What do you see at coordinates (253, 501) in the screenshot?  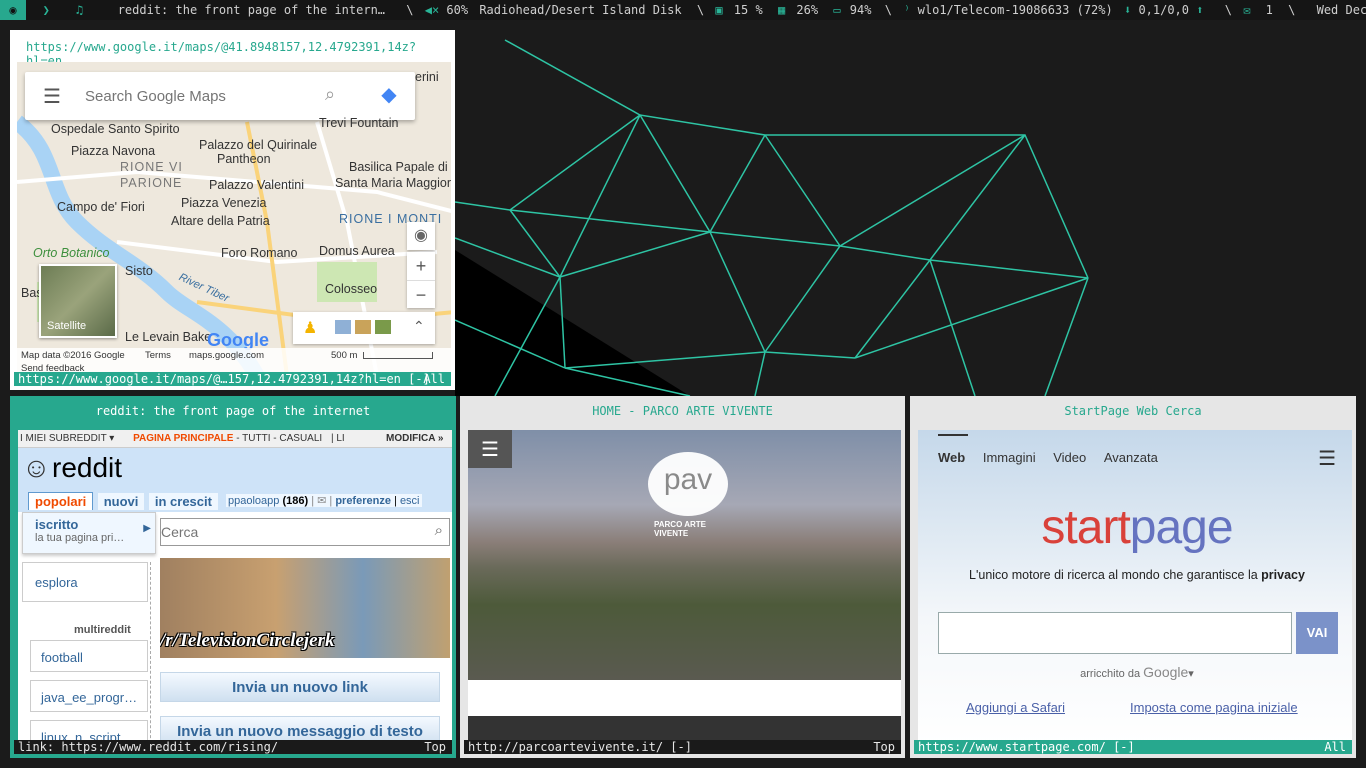 I see `username-link: ppaoloapp` at bounding box center [253, 501].